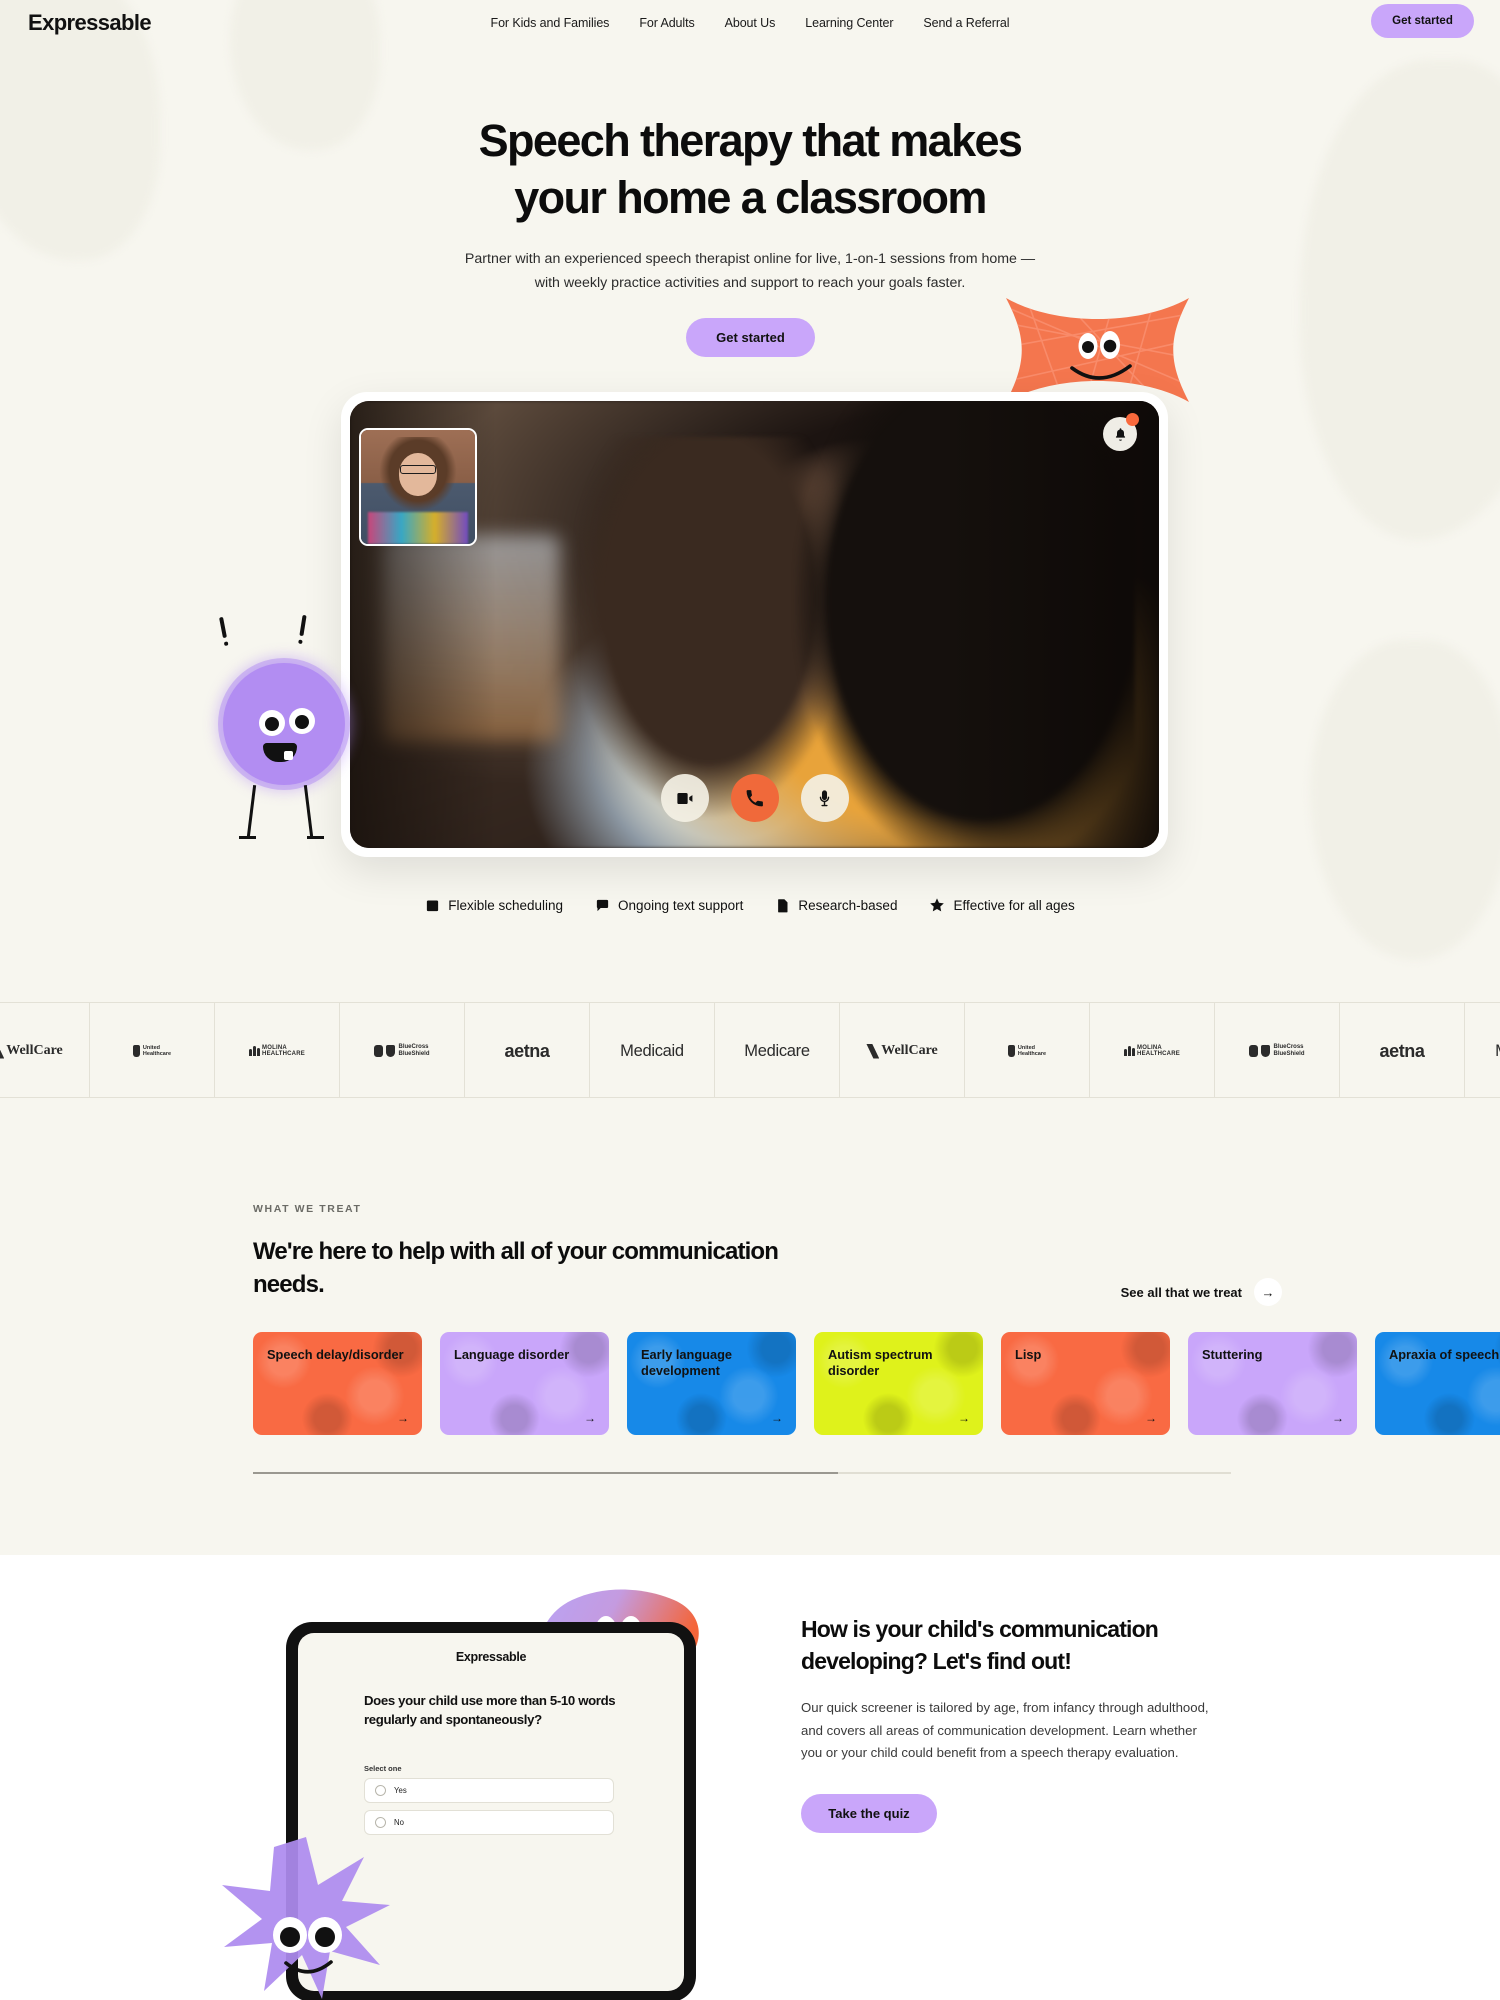 This screenshot has width=1500, height=2000. Describe the element at coordinates (1132, 419) in the screenshot. I see `notification-badge` at that location.